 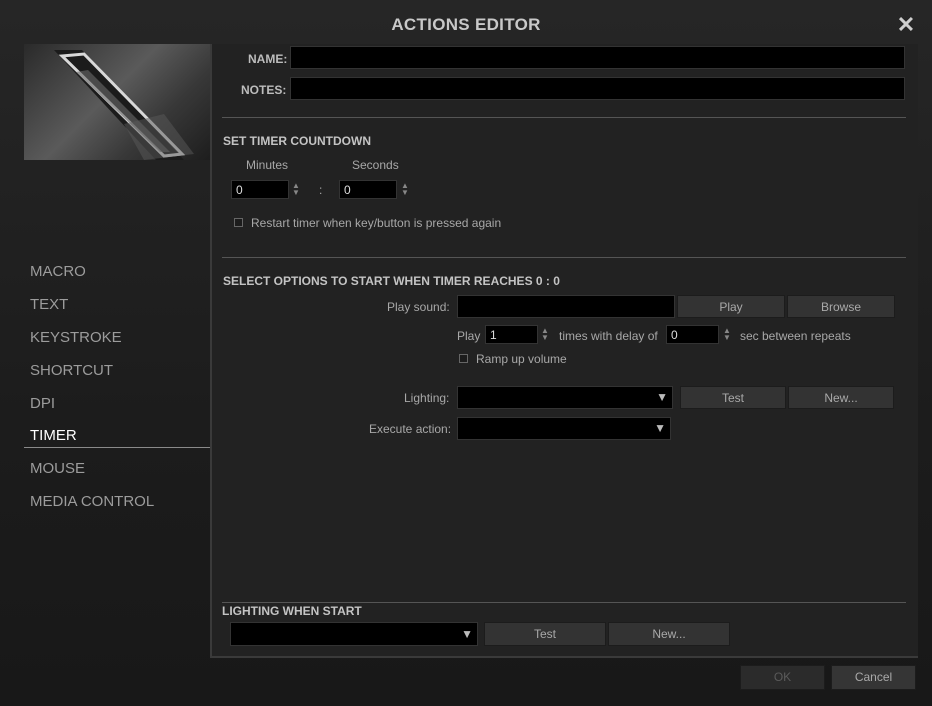 I want to click on sidebar-item-keystroke: KEYSTROKE, so click(x=76, y=337).